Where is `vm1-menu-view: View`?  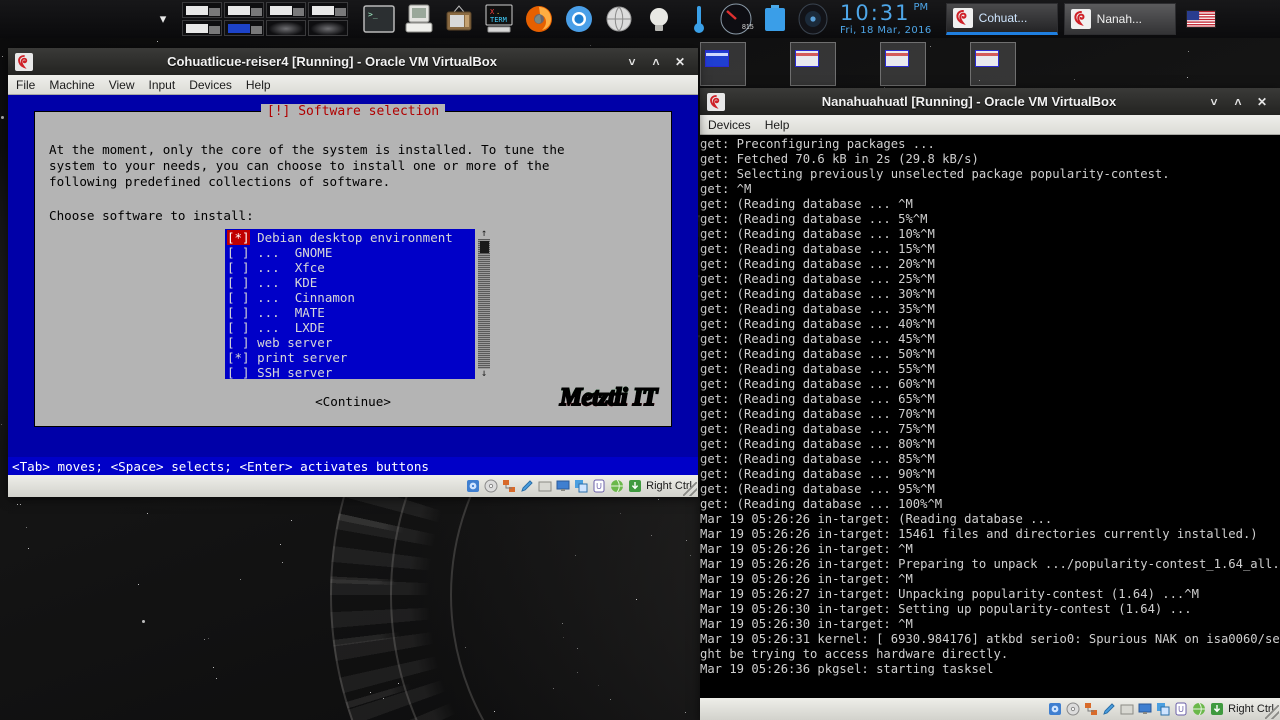
vm1-menu-view: View is located at coordinates (122, 85).